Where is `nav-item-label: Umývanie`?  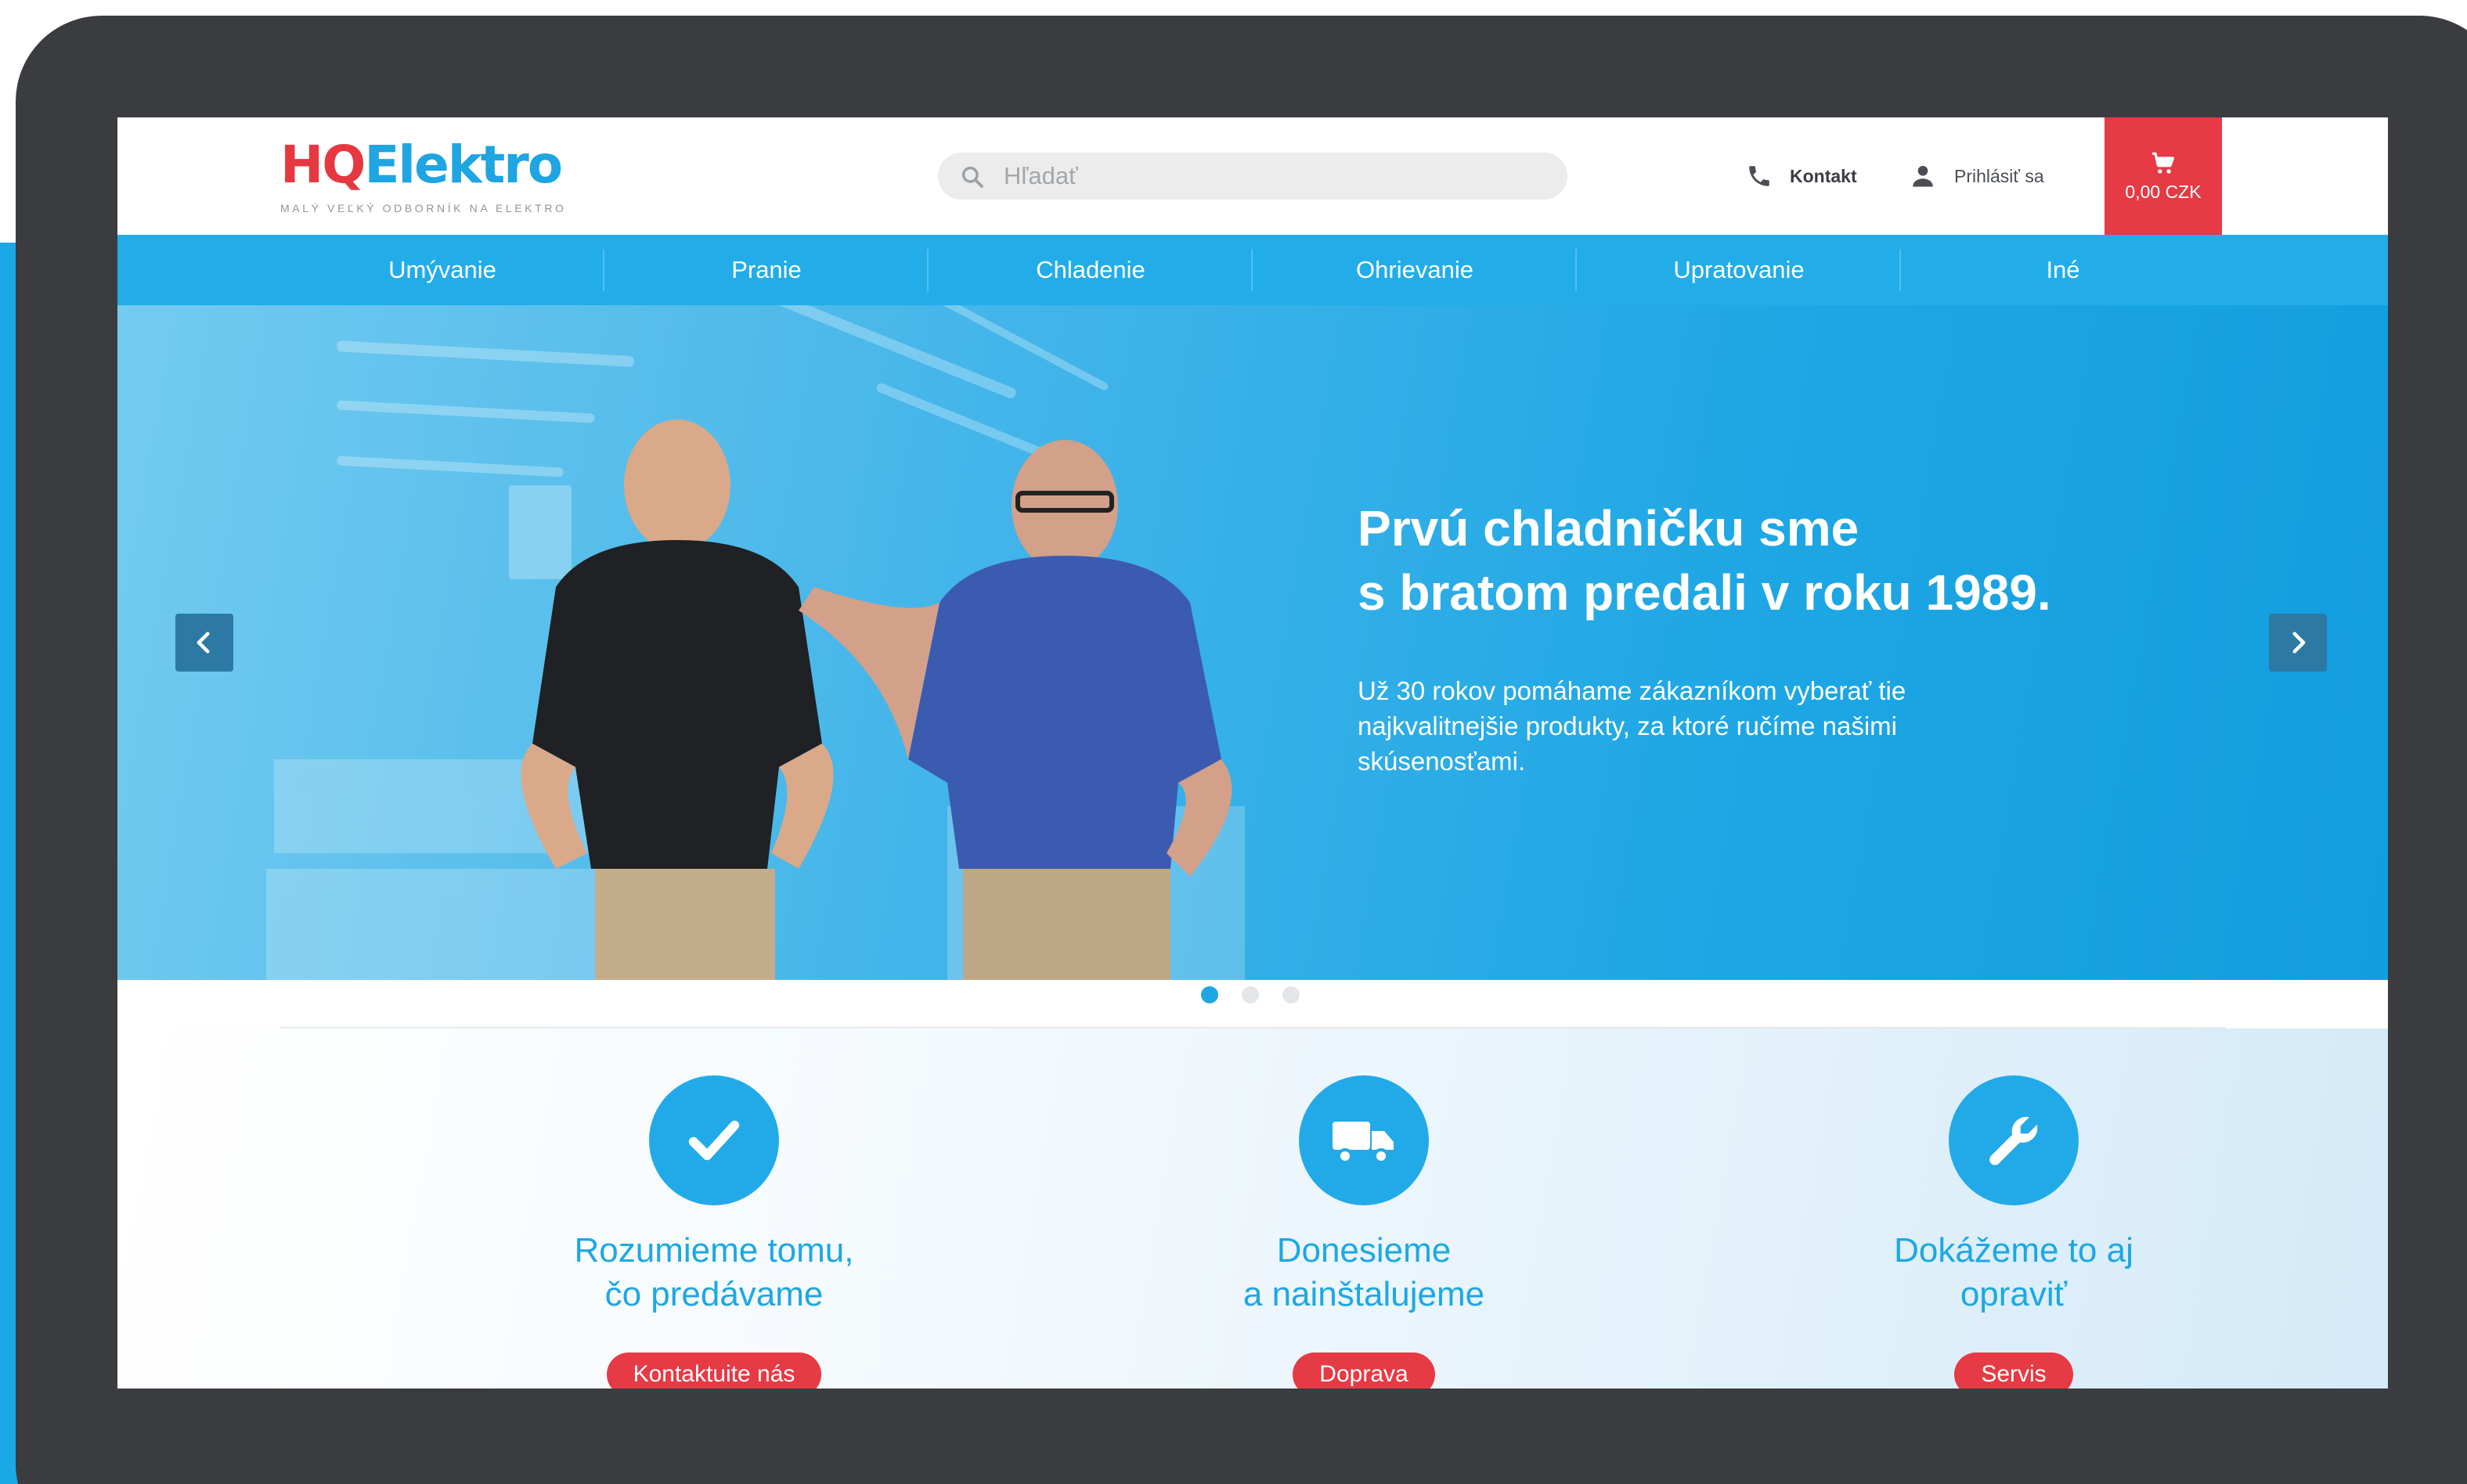
nav-item-label: Umývanie is located at coordinates (442, 269).